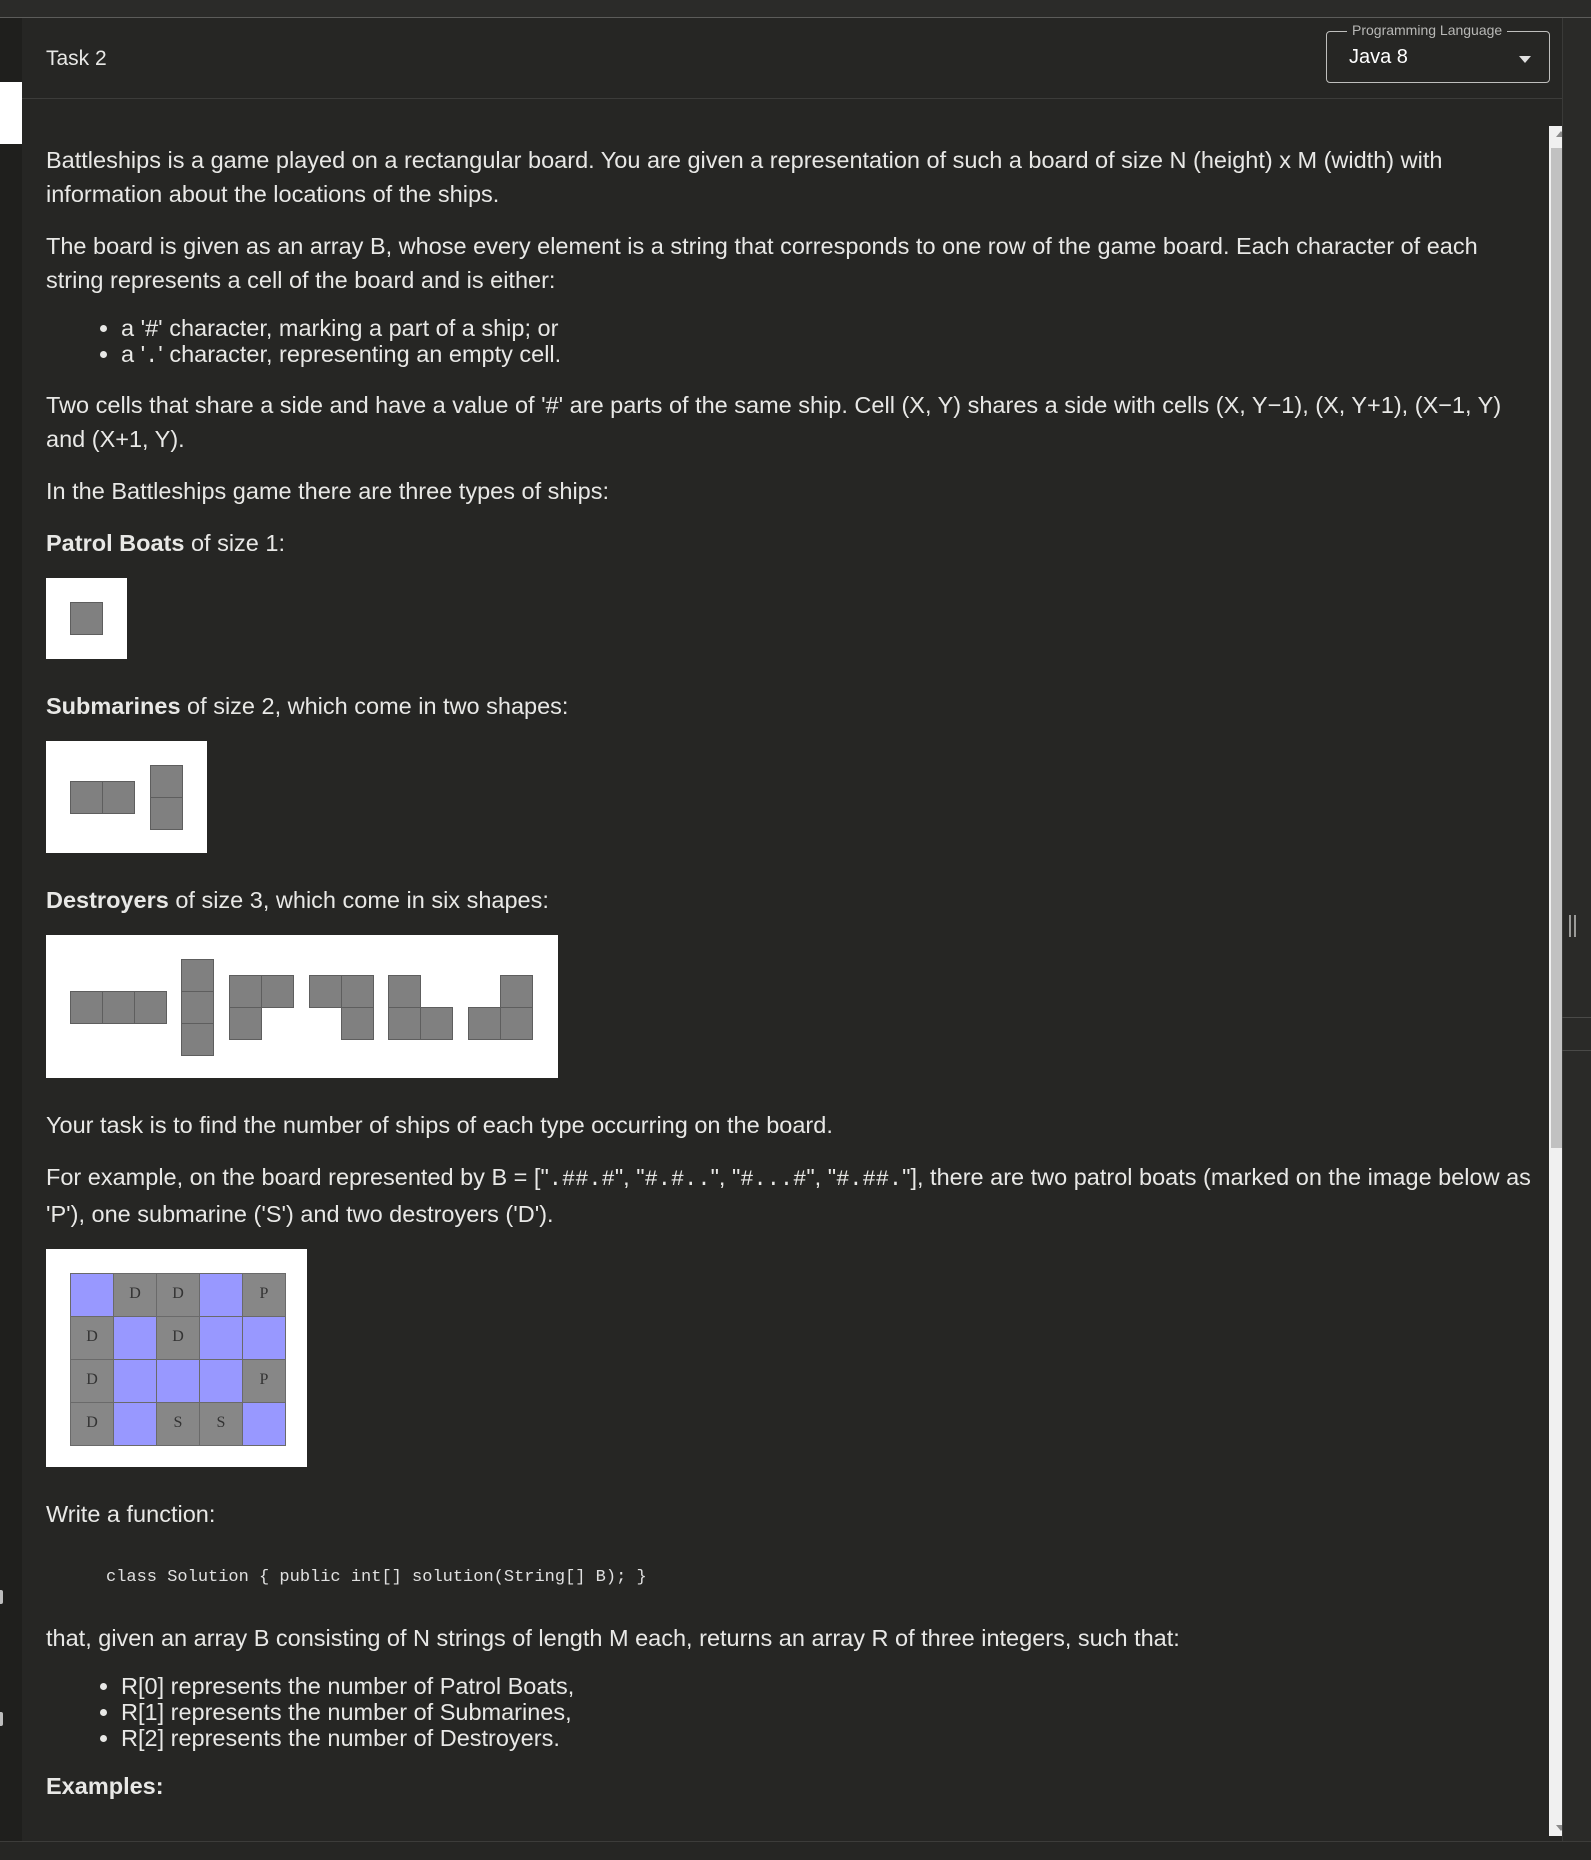 The width and height of the screenshot is (1591, 1860). I want to click on submarine-figure, so click(126, 797).